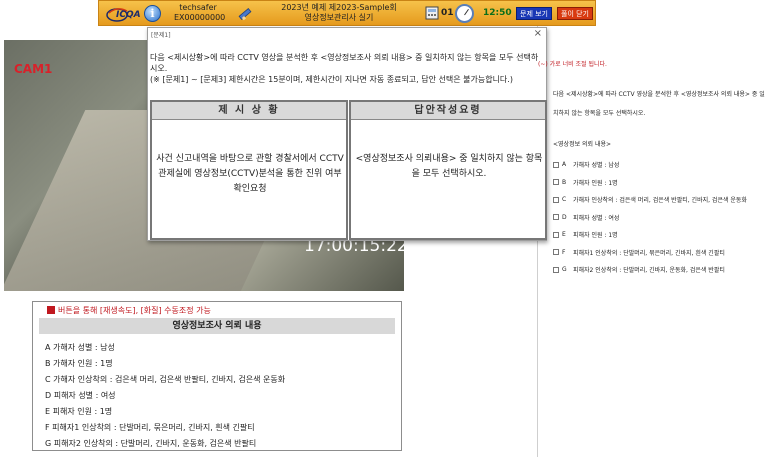 The height and width of the screenshot is (457, 773). What do you see at coordinates (339, 17) in the screenshot?
I see `exam-title-line2: 영상정보관리사 실기` at bounding box center [339, 17].